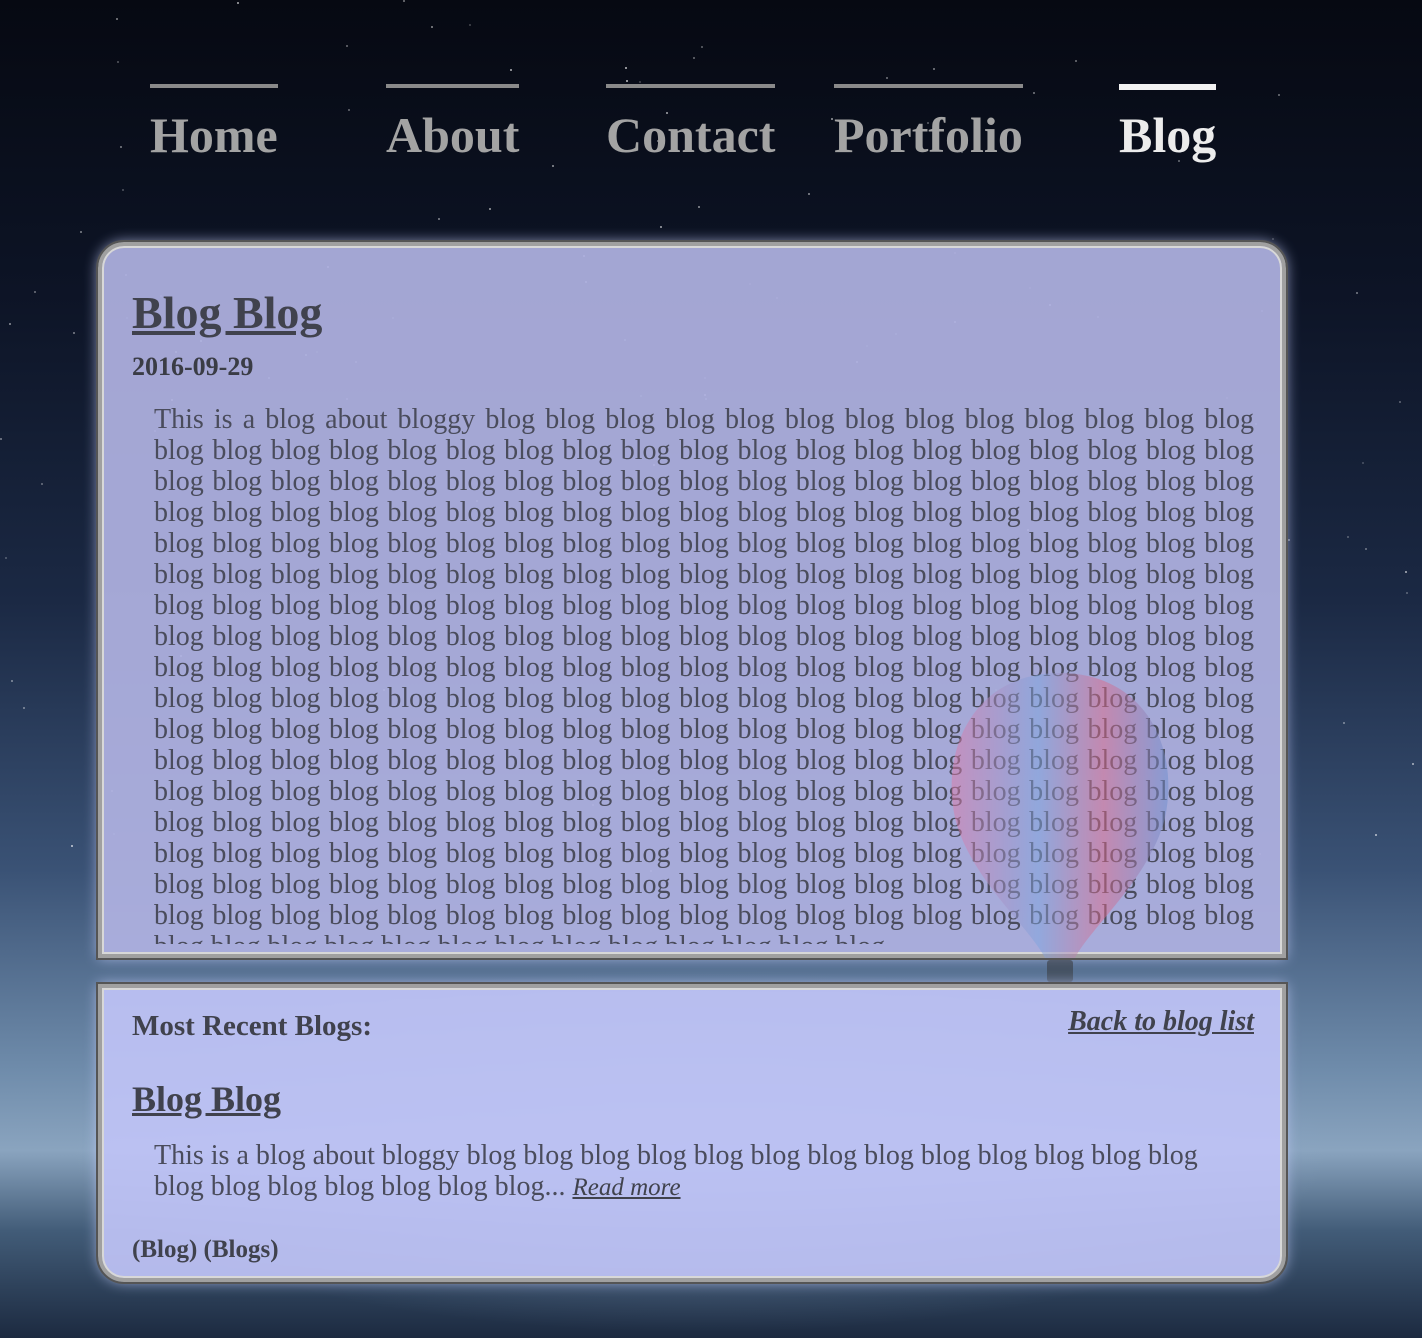 The width and height of the screenshot is (1422, 1338). I want to click on recent-blogs-heading: Most Recent Blogs:, so click(252, 1026).